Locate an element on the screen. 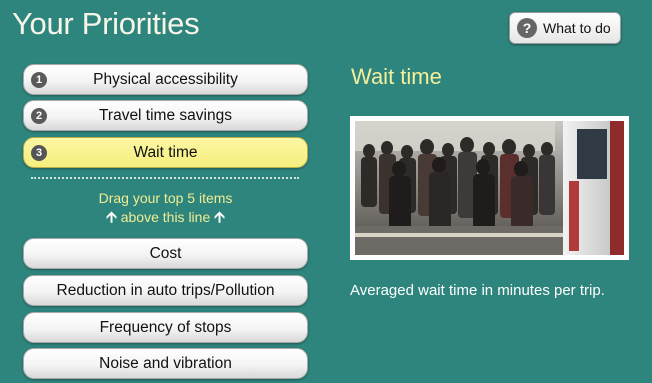 The image size is (652, 383). priority-item-label: Frequency of stops is located at coordinates (165, 327).